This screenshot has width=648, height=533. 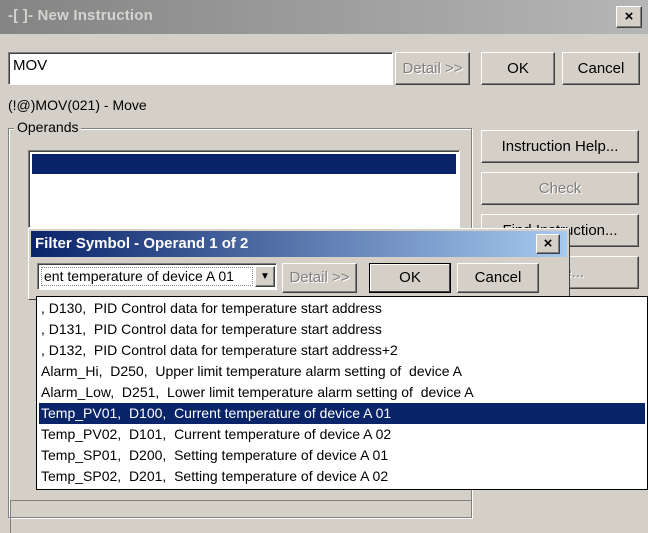 I want to click on cancel-button: Cancel, so click(x=601, y=68).